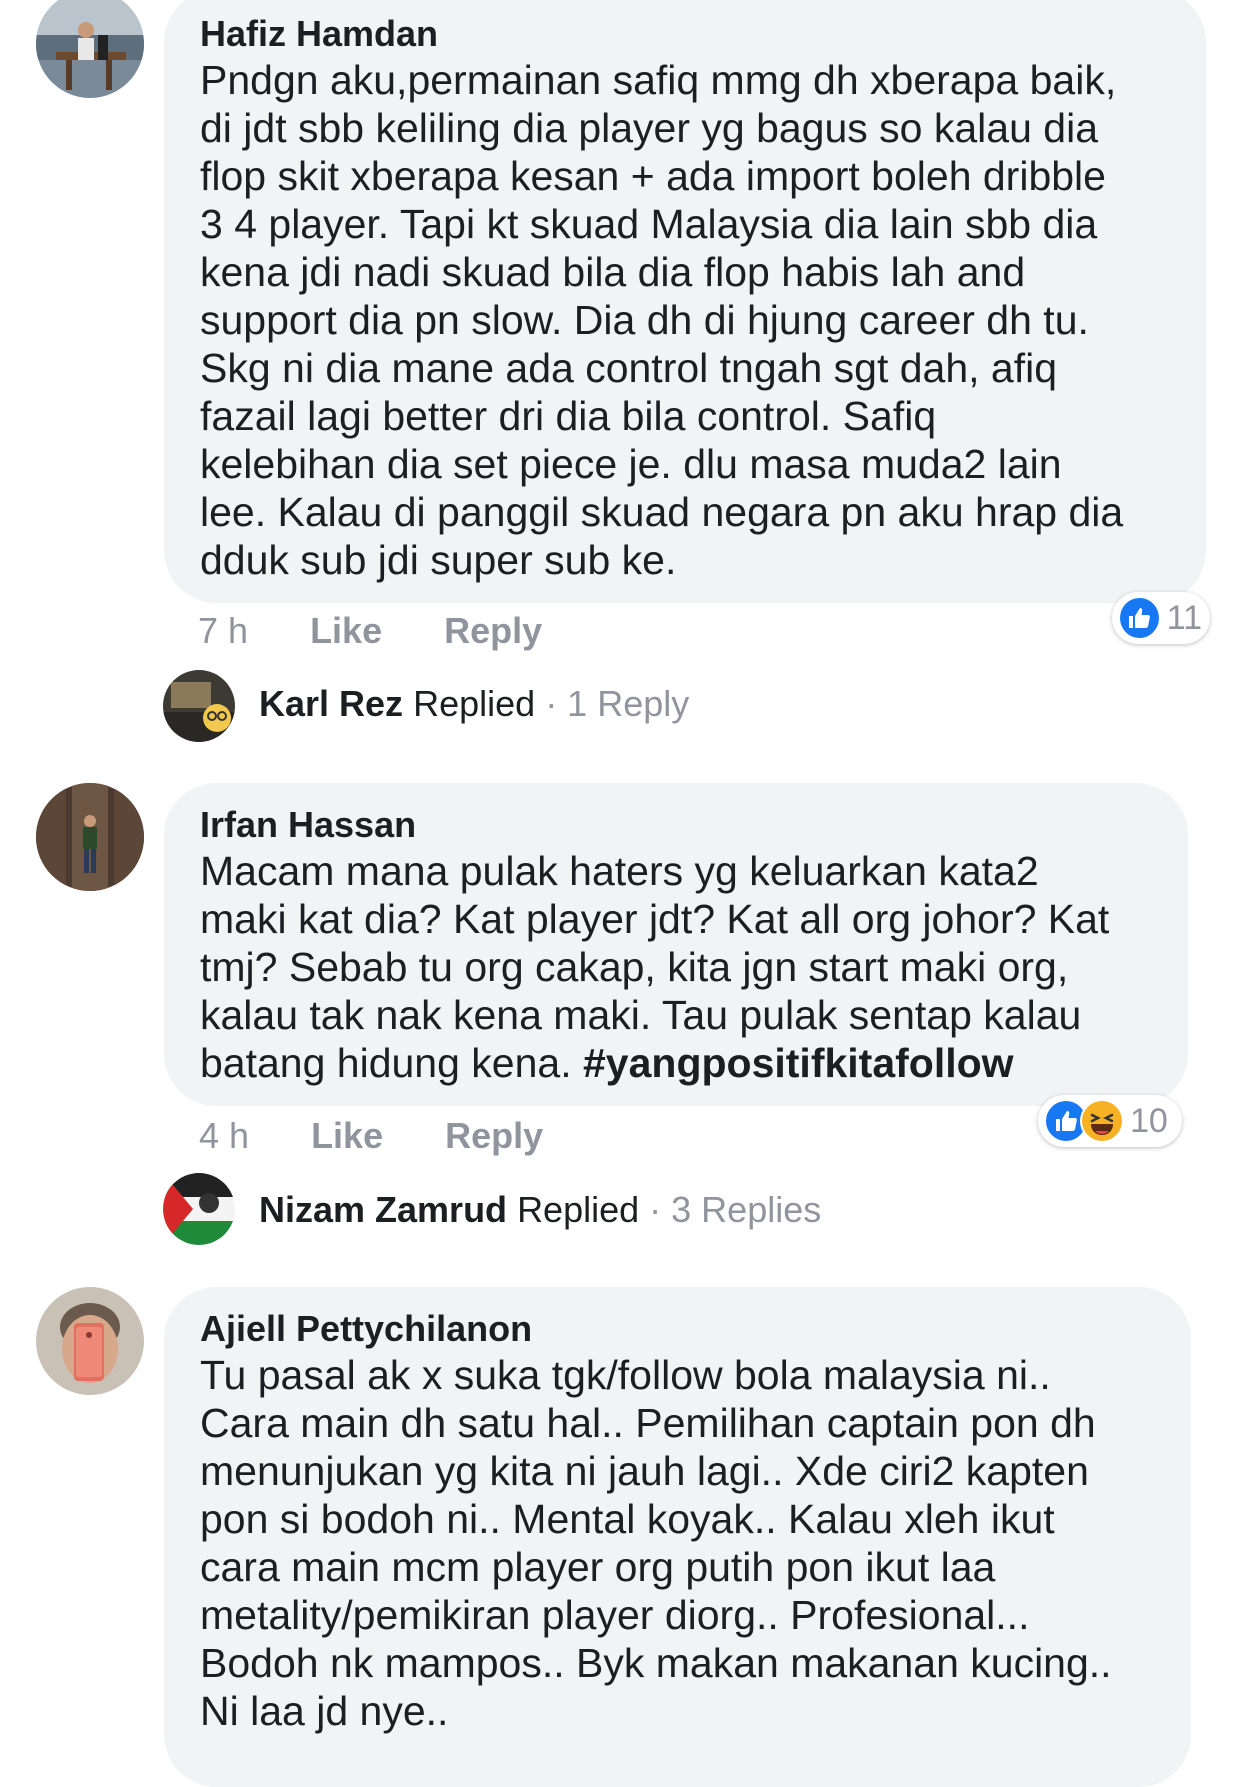  I want to click on comment-author: Ajiell Pettychilanon, so click(676, 1329).